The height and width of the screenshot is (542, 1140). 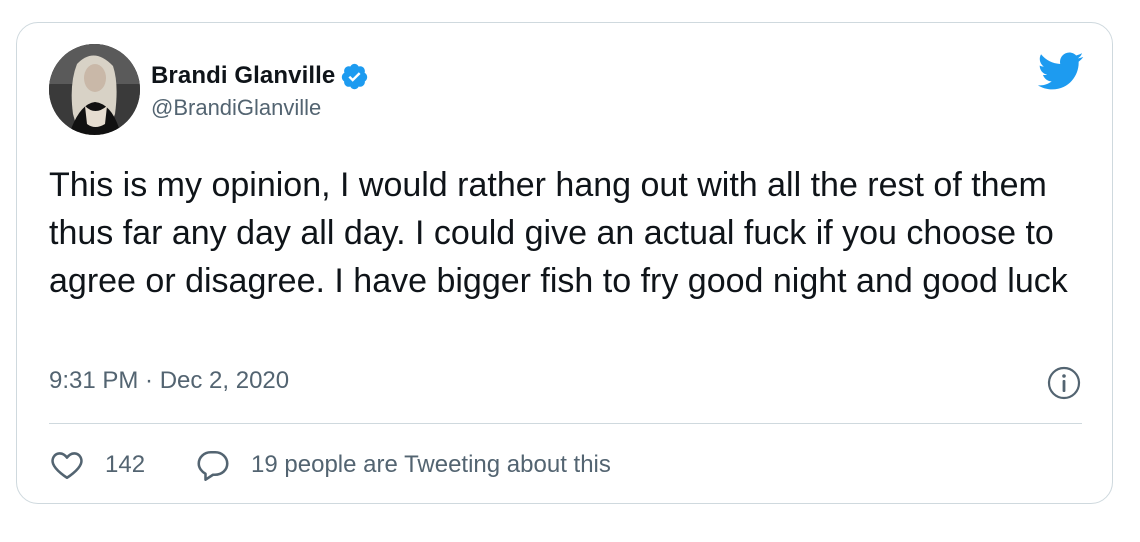 What do you see at coordinates (94, 89) in the screenshot?
I see `avatar` at bounding box center [94, 89].